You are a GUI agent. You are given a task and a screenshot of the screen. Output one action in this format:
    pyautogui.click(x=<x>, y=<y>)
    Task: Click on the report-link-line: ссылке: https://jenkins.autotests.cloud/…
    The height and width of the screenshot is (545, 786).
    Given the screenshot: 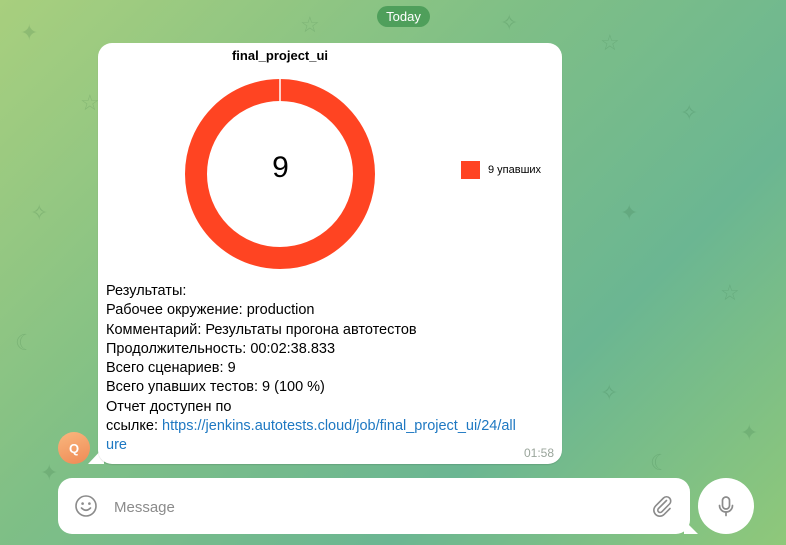 What is the action you would take?
    pyautogui.click(x=311, y=426)
    